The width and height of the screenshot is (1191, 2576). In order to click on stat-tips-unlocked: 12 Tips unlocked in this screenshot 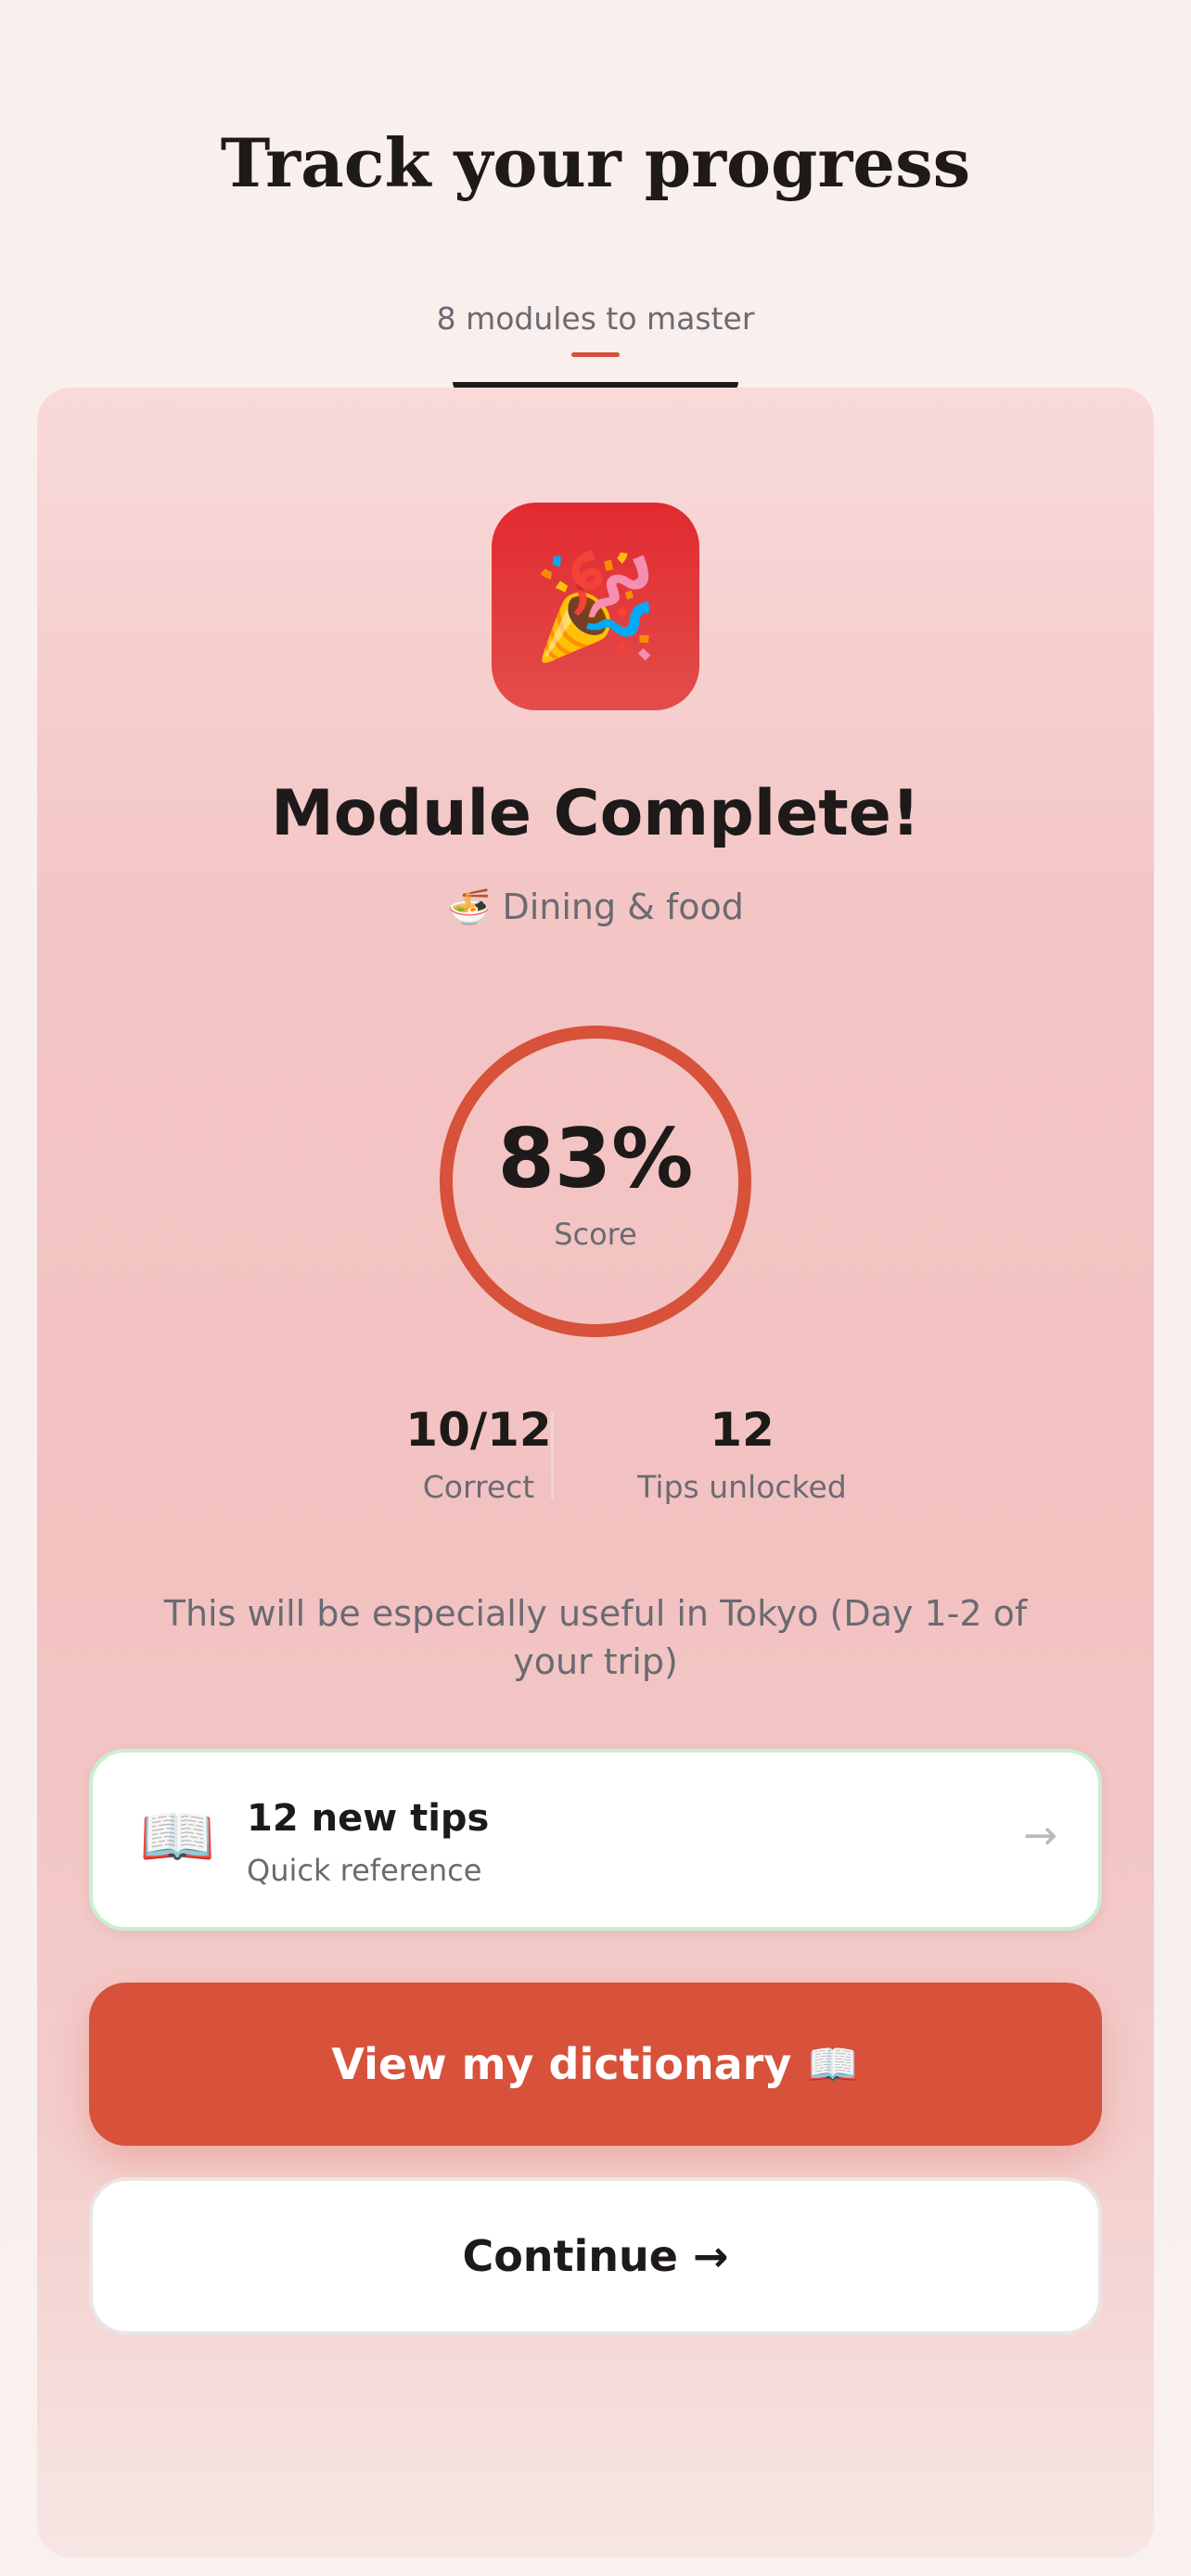, I will do `click(742, 1452)`.